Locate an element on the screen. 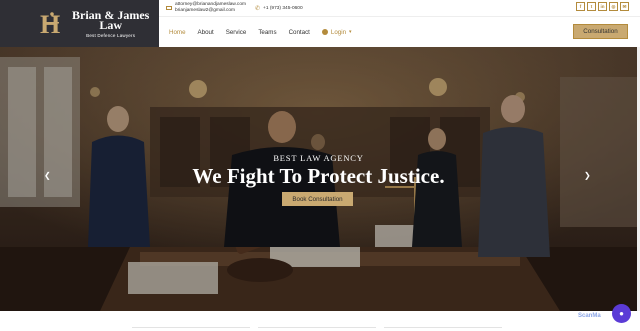  nav-item-home: Home is located at coordinates (177, 32).